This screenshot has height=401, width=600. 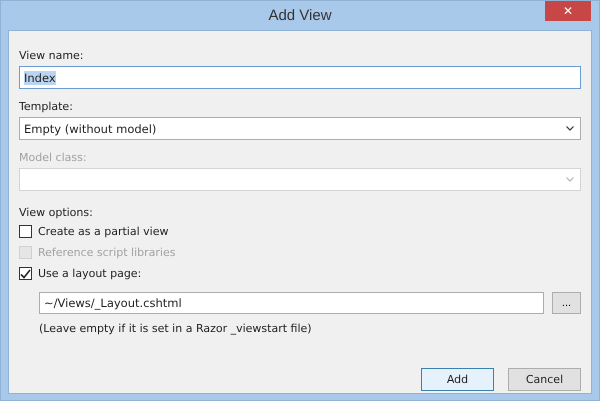 What do you see at coordinates (300, 128) in the screenshot?
I see `template-dropdown: Empty (without model)` at bounding box center [300, 128].